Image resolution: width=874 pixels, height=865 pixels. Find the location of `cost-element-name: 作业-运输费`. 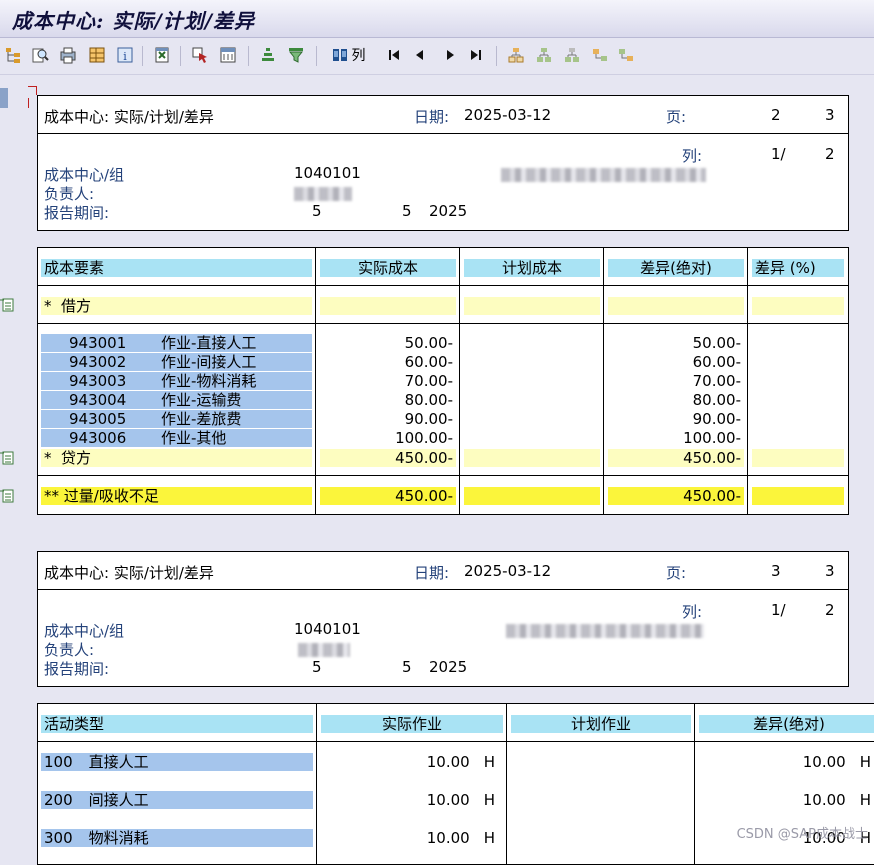

cost-element-name: 作业-运输费 is located at coordinates (201, 400).